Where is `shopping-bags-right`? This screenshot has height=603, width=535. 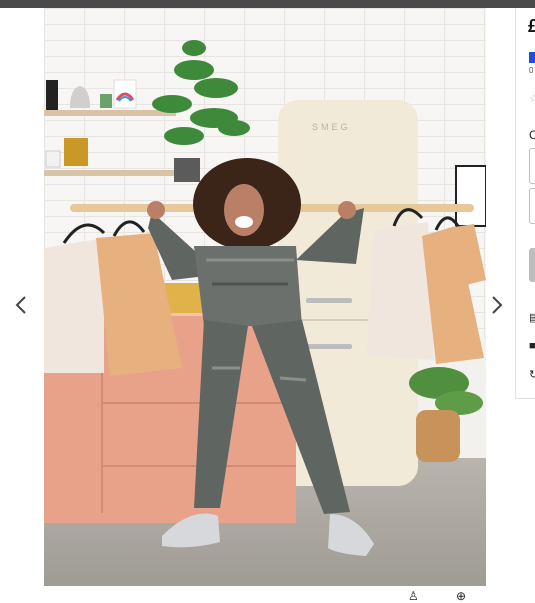
shopping-bags-right is located at coordinates (426, 286).